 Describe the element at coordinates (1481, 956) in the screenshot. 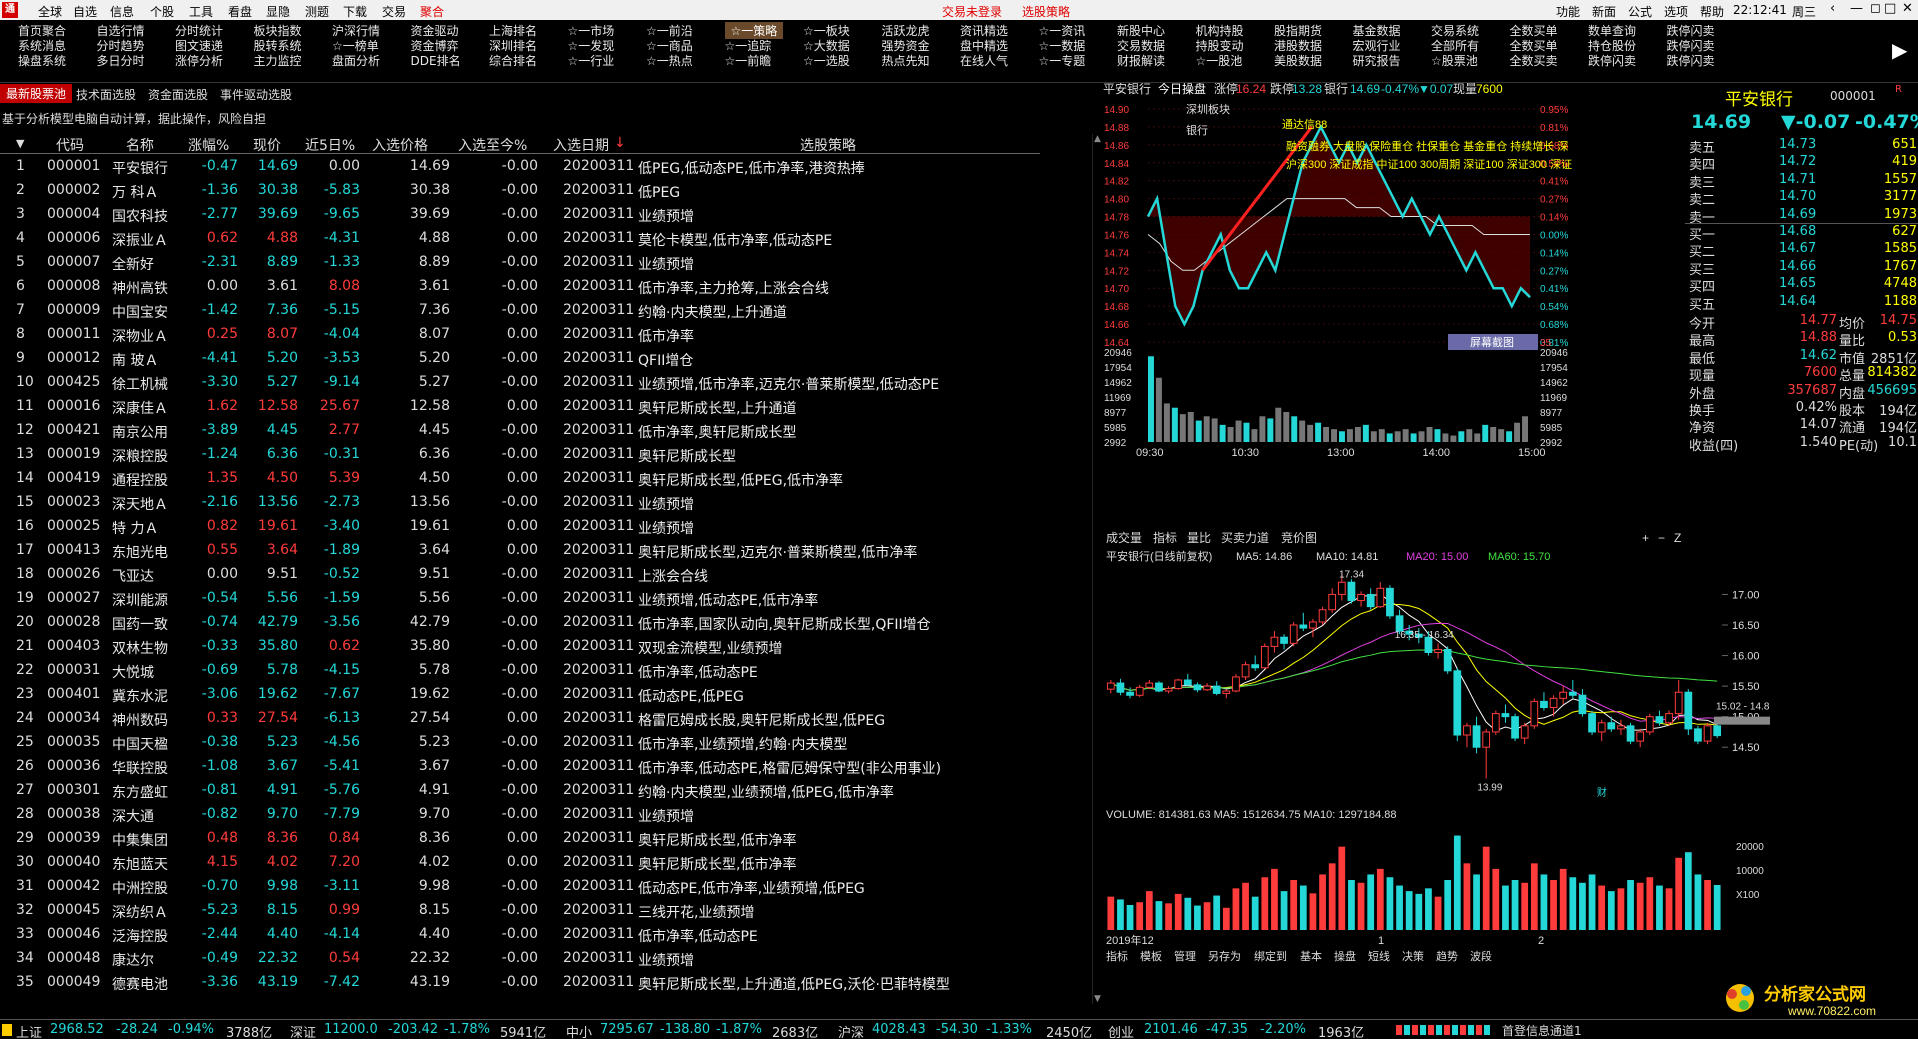

I see `kline-footer-tab: 波段` at that location.